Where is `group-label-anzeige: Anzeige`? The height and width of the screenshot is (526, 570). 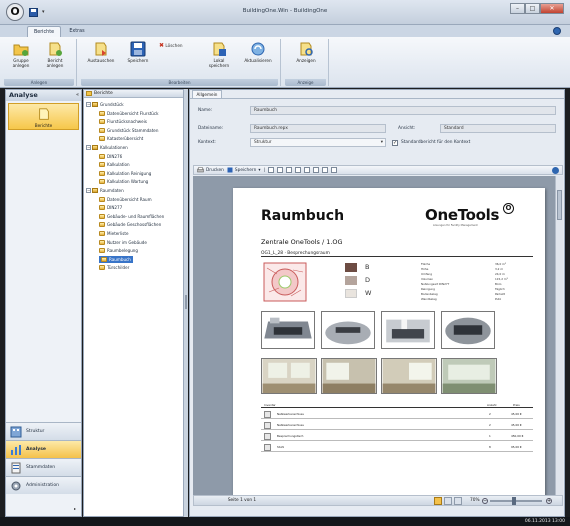
group-label-anzeige: Anzeige is located at coordinates (305, 82).